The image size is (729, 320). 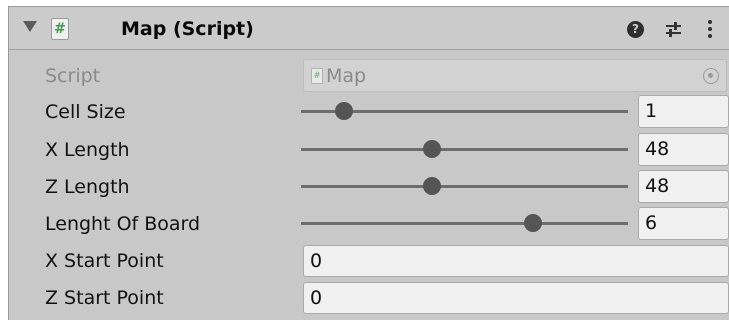 I want to click on length-of-board-slider-thumb, so click(x=533, y=223).